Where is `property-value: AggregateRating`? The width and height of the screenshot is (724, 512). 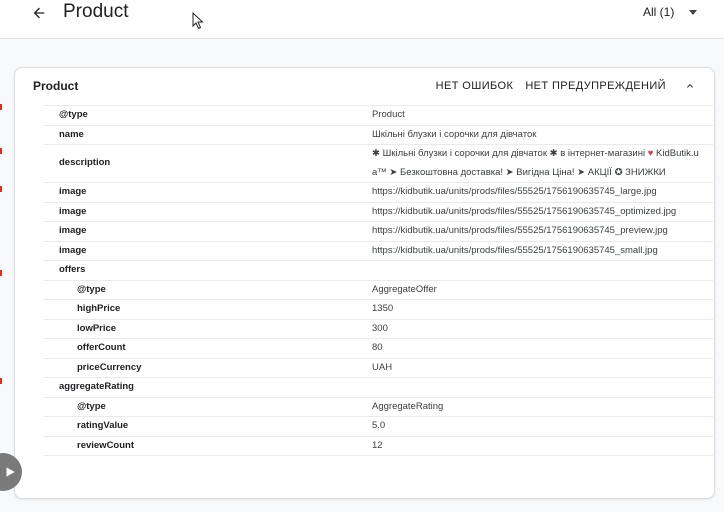 property-value: AggregateRating is located at coordinates (408, 406).